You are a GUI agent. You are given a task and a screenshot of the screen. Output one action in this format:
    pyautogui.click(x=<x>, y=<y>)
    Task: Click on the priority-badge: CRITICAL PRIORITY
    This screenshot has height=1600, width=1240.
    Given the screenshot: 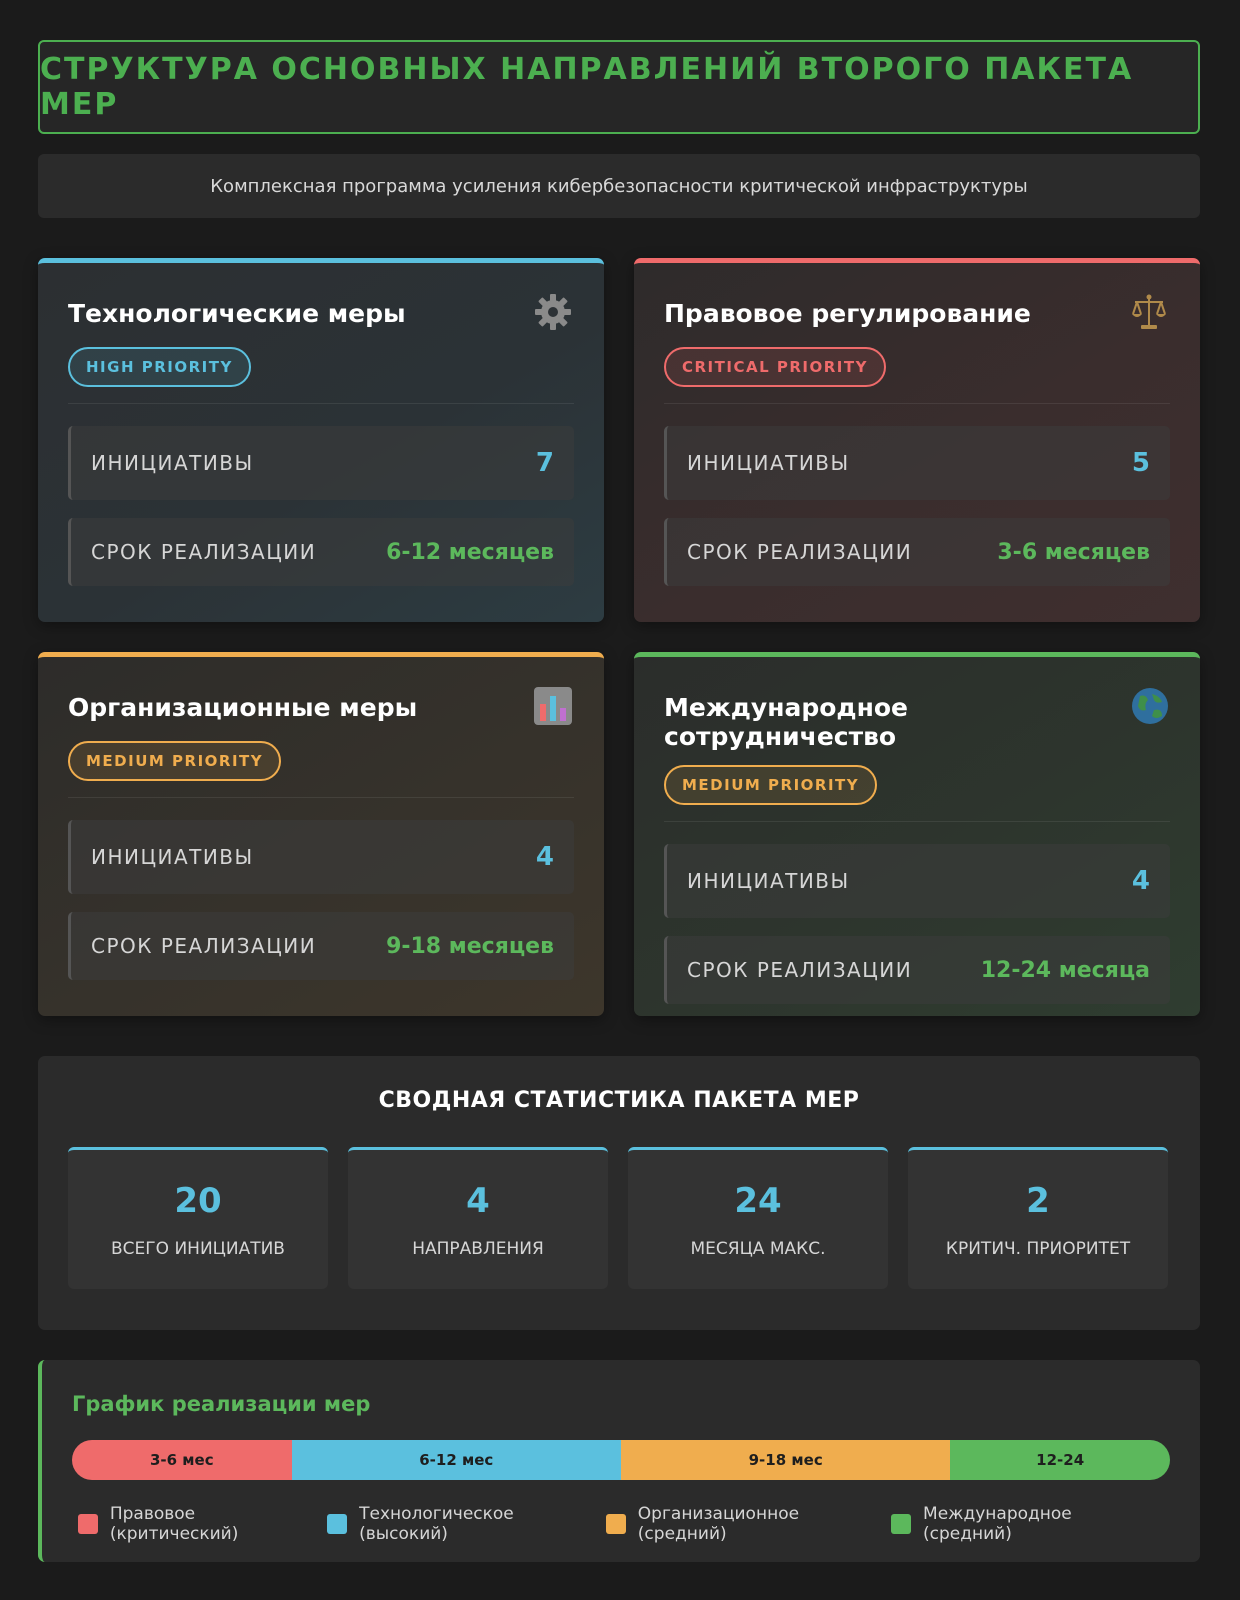 What is the action you would take?
    pyautogui.click(x=775, y=367)
    